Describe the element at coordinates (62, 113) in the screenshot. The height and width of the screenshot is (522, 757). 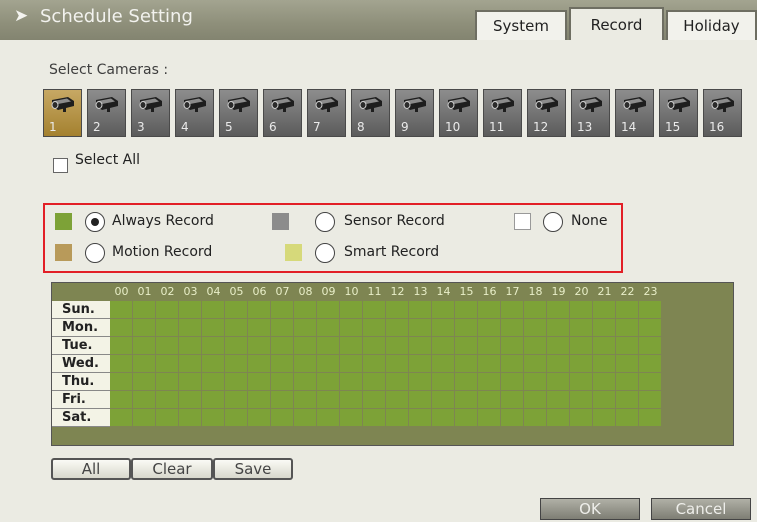
I see `camera-button-1: 1` at that location.